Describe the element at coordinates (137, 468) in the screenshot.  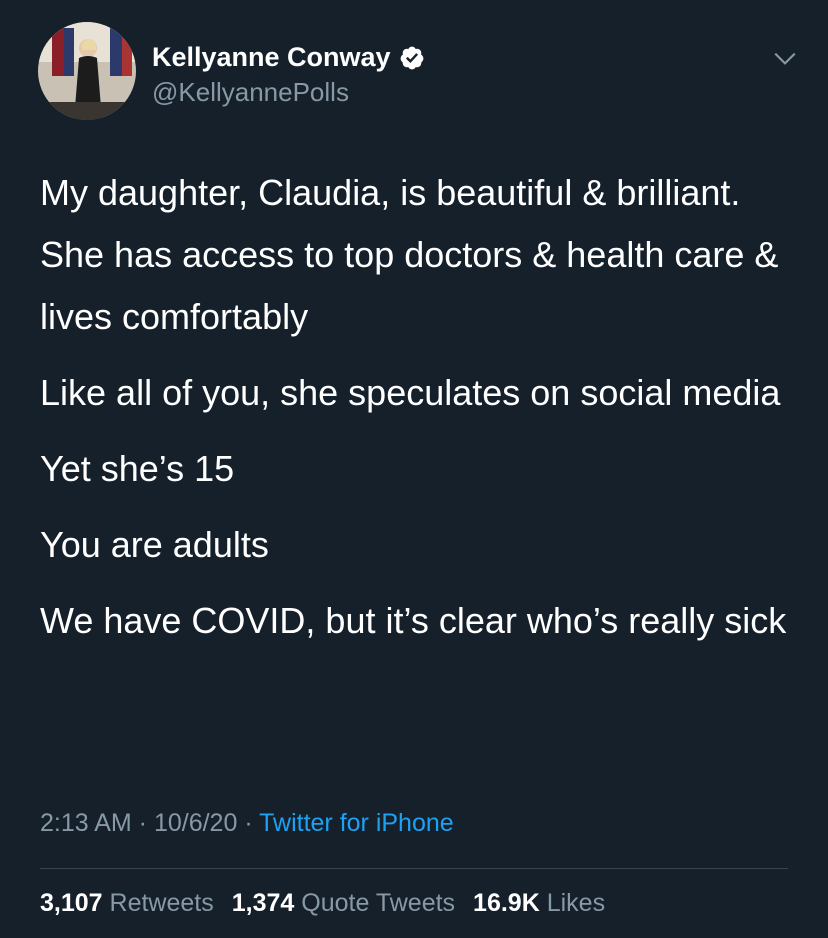
I see `tweet-paragraph: Yet she’s 15` at that location.